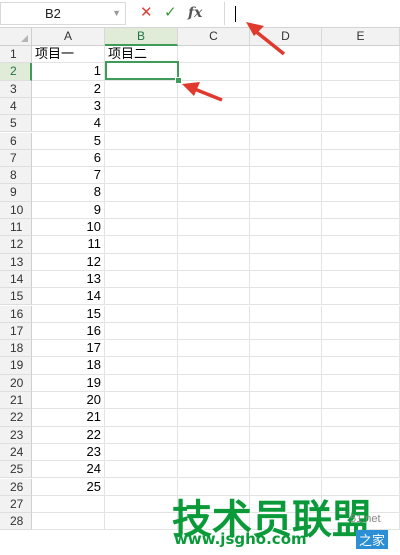 The height and width of the screenshot is (555, 400). What do you see at coordinates (214, 245) in the screenshot?
I see `cell-c12` at bounding box center [214, 245].